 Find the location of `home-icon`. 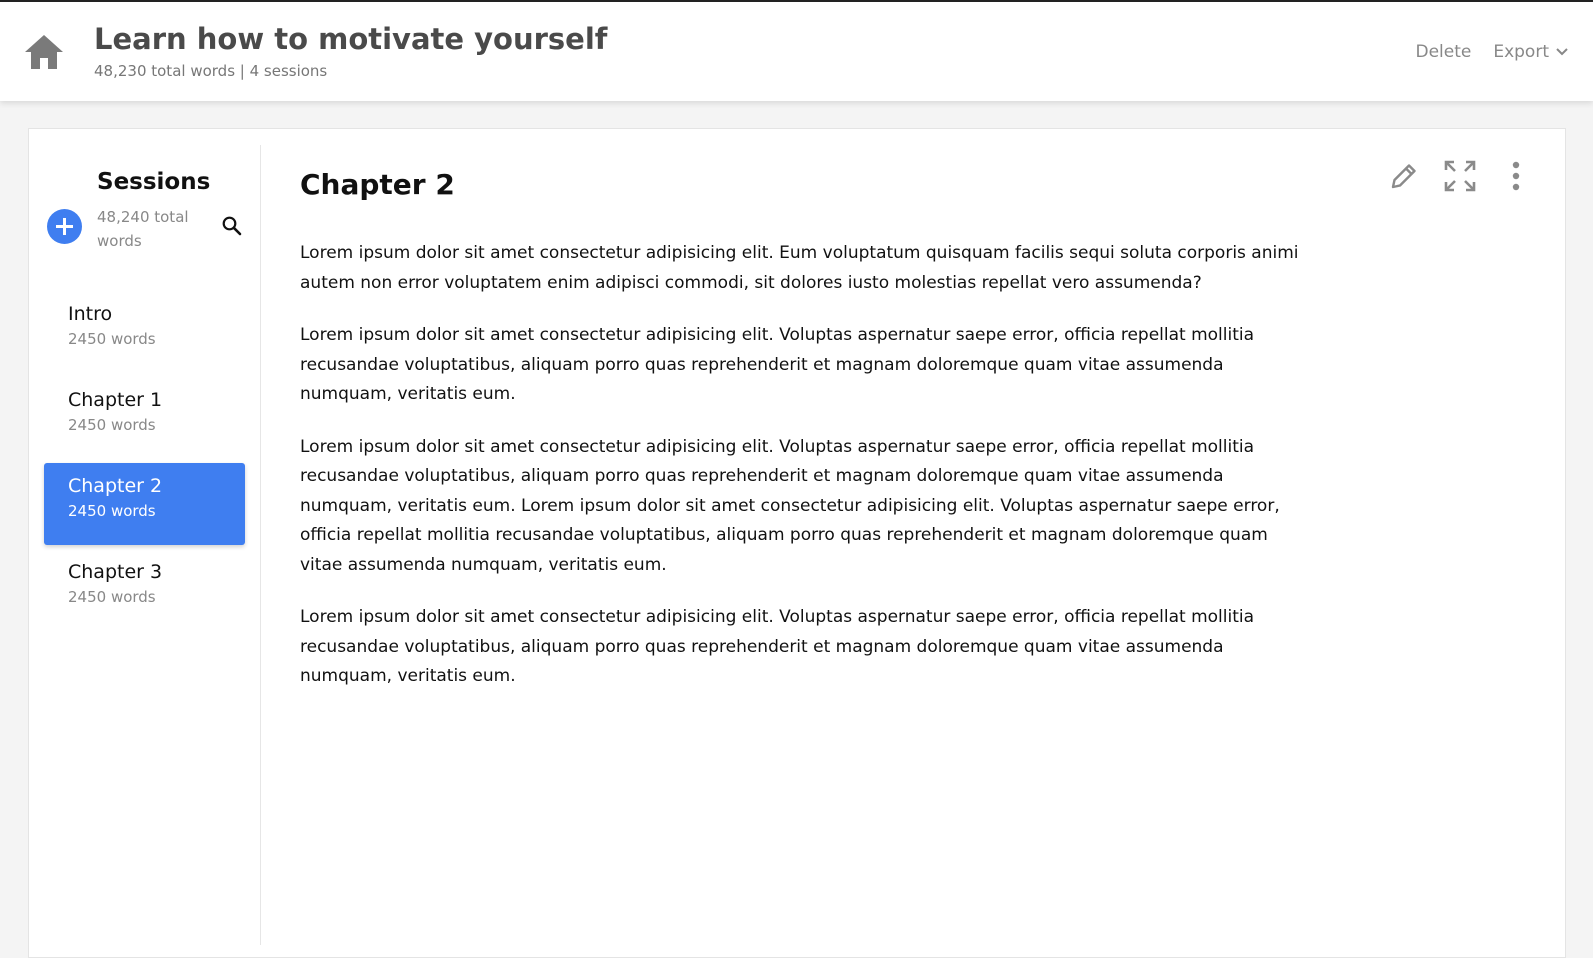

home-icon is located at coordinates (44, 52).